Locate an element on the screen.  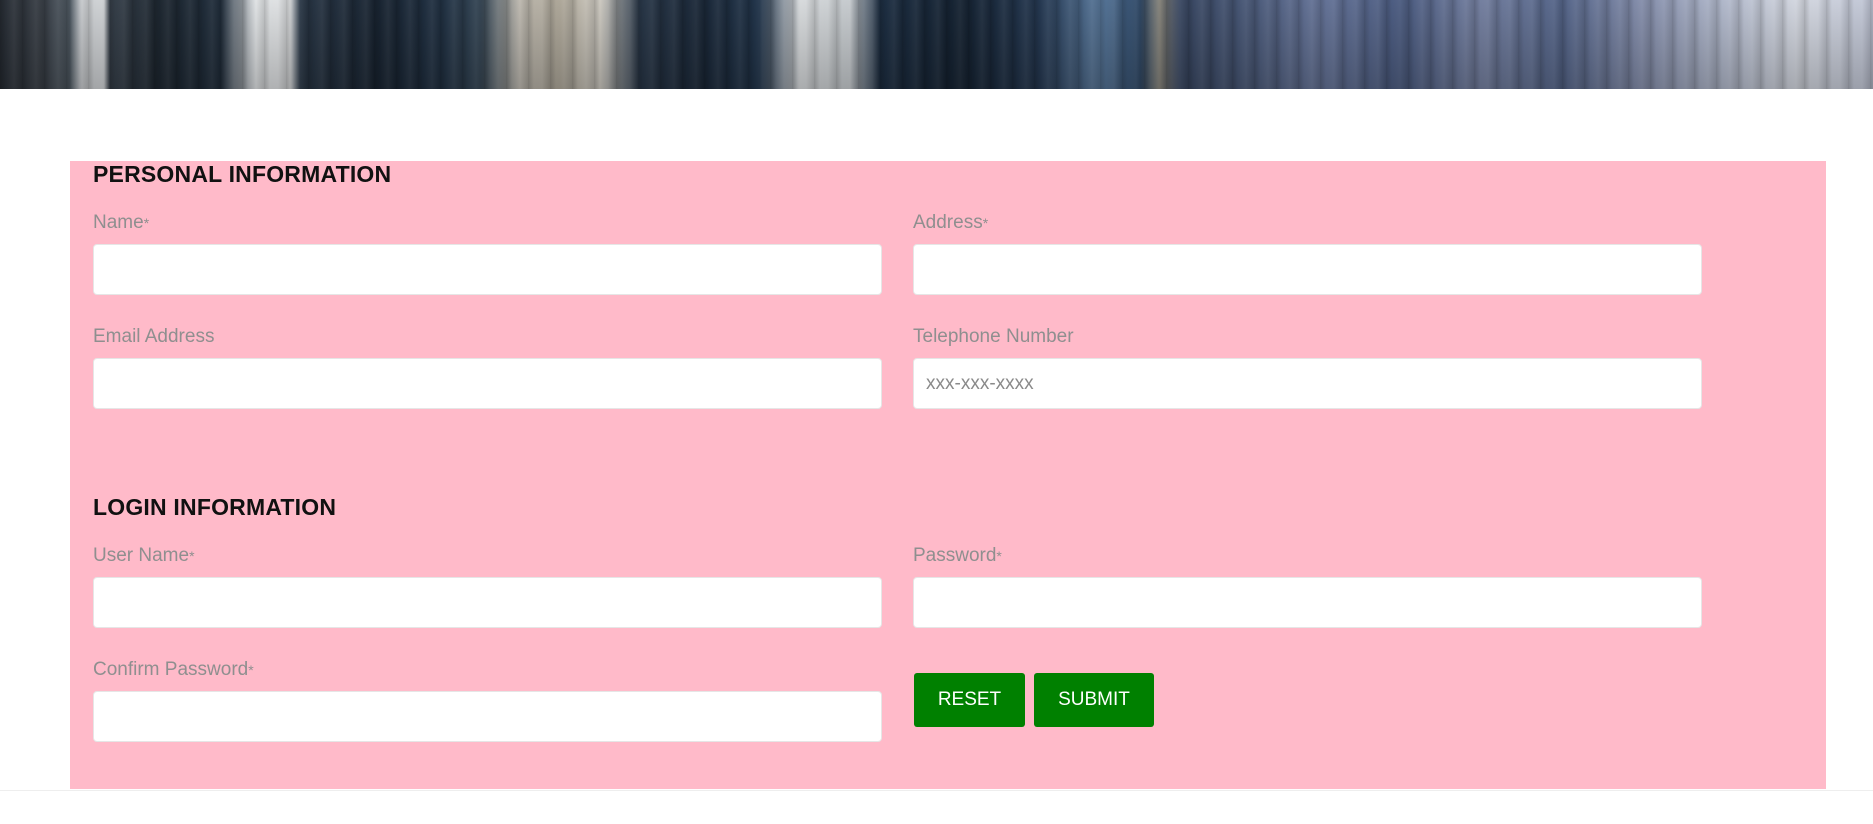
email-field-group: Email Address is located at coordinates (487, 367).